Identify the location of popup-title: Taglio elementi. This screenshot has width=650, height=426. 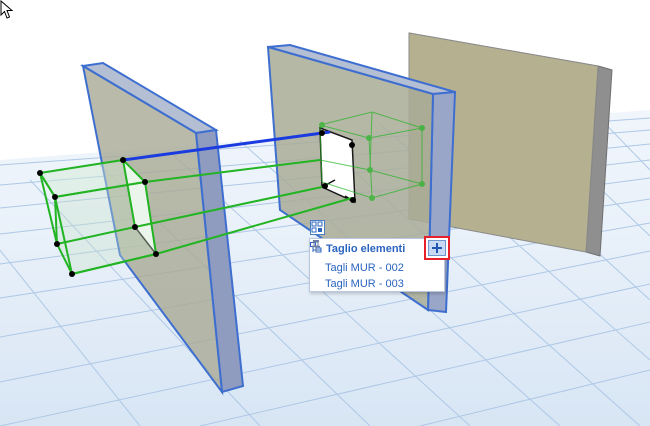
(366, 249).